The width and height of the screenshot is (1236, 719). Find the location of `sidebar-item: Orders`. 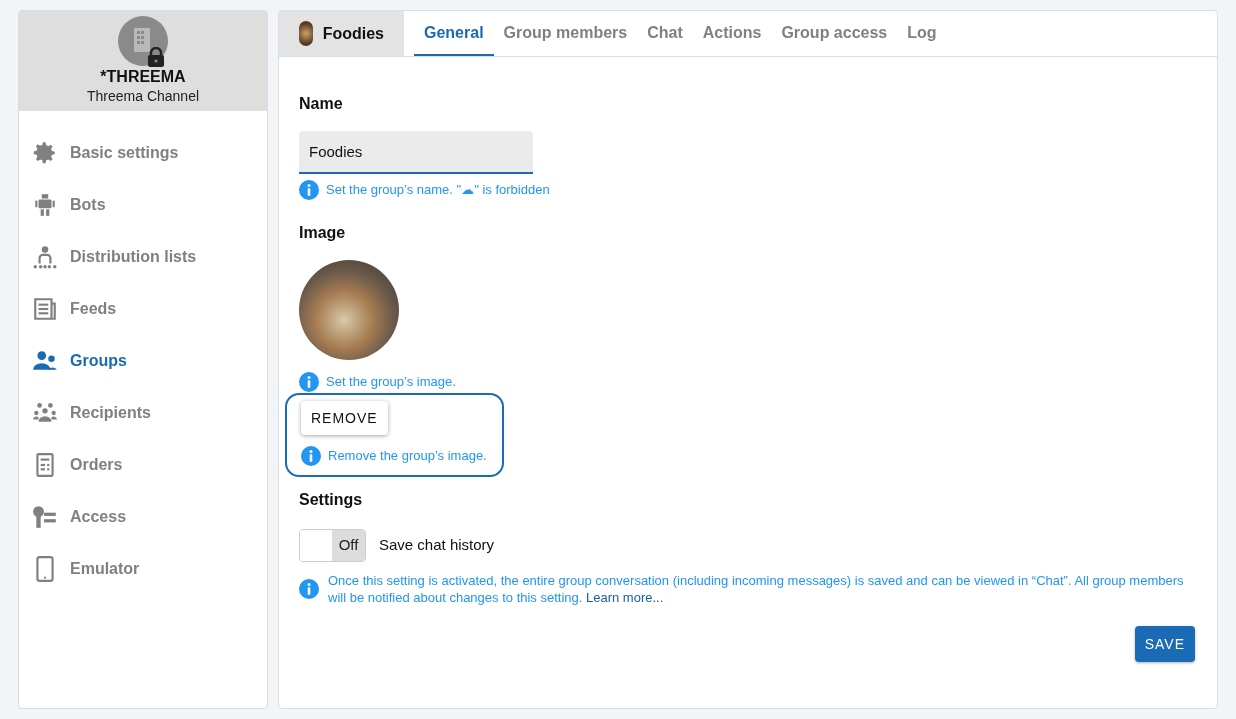

sidebar-item: Orders is located at coordinates (143, 465).